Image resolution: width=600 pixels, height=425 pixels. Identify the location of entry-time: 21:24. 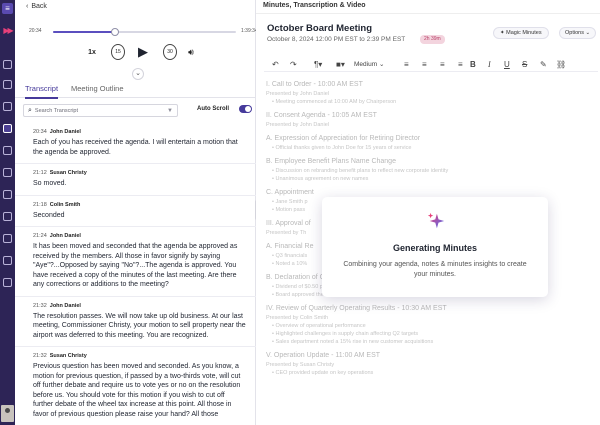
(40, 236).